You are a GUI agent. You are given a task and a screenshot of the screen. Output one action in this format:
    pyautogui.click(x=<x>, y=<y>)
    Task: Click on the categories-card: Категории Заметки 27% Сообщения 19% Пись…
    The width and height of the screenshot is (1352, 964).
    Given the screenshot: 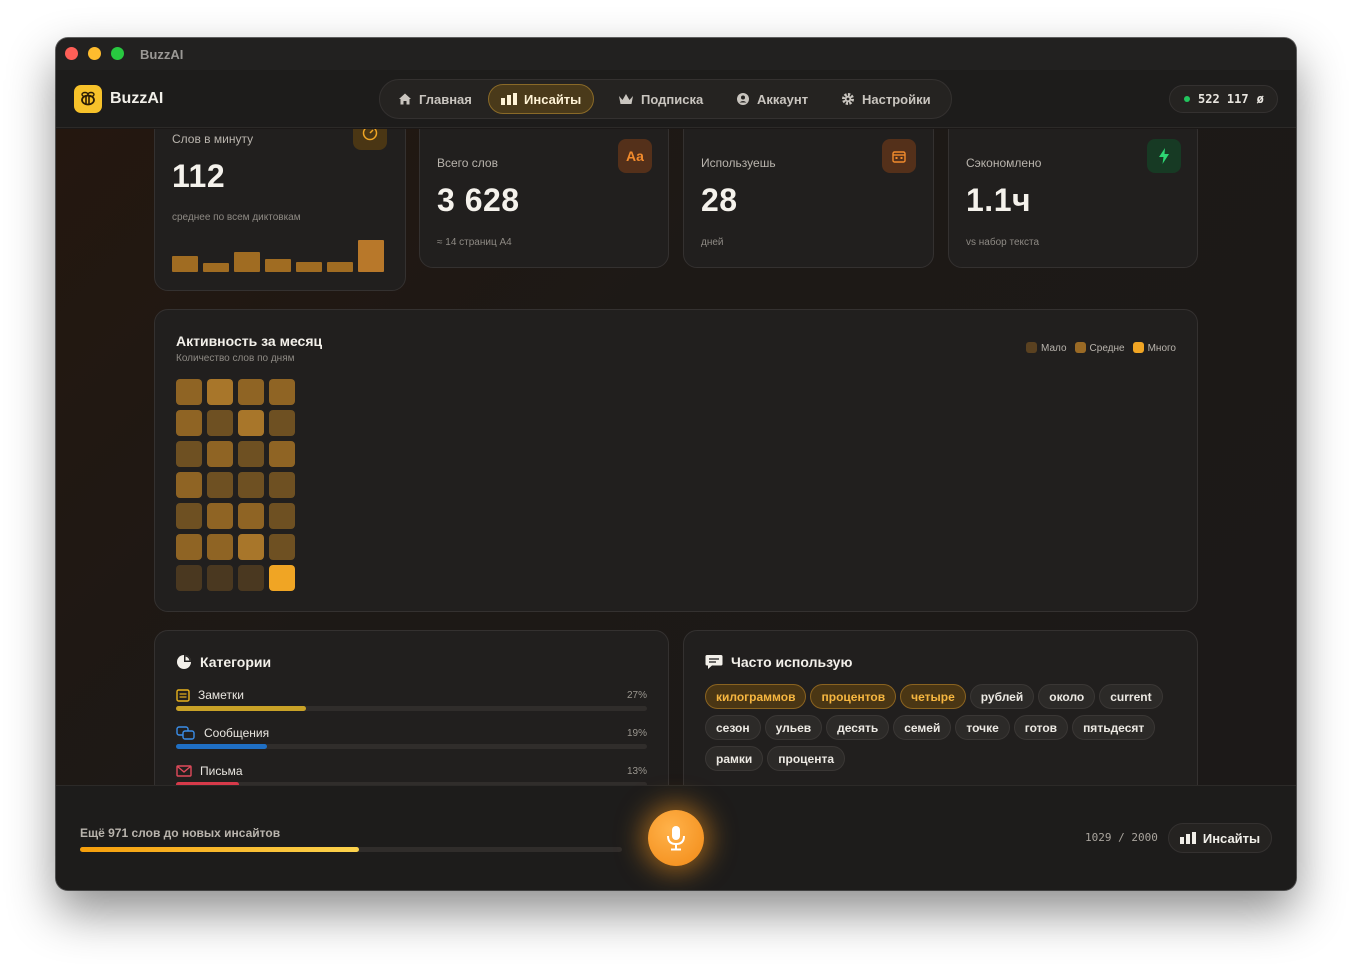 What is the action you would take?
    pyautogui.click(x=411, y=707)
    